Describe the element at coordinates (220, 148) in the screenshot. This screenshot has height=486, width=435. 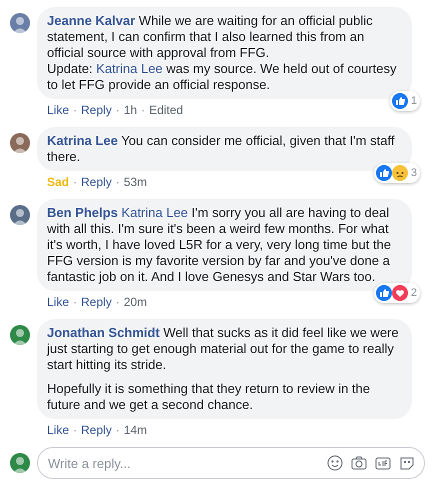
I see `comment-text: Katrina Lee You can consider me official, given that I'm staff there.` at that location.